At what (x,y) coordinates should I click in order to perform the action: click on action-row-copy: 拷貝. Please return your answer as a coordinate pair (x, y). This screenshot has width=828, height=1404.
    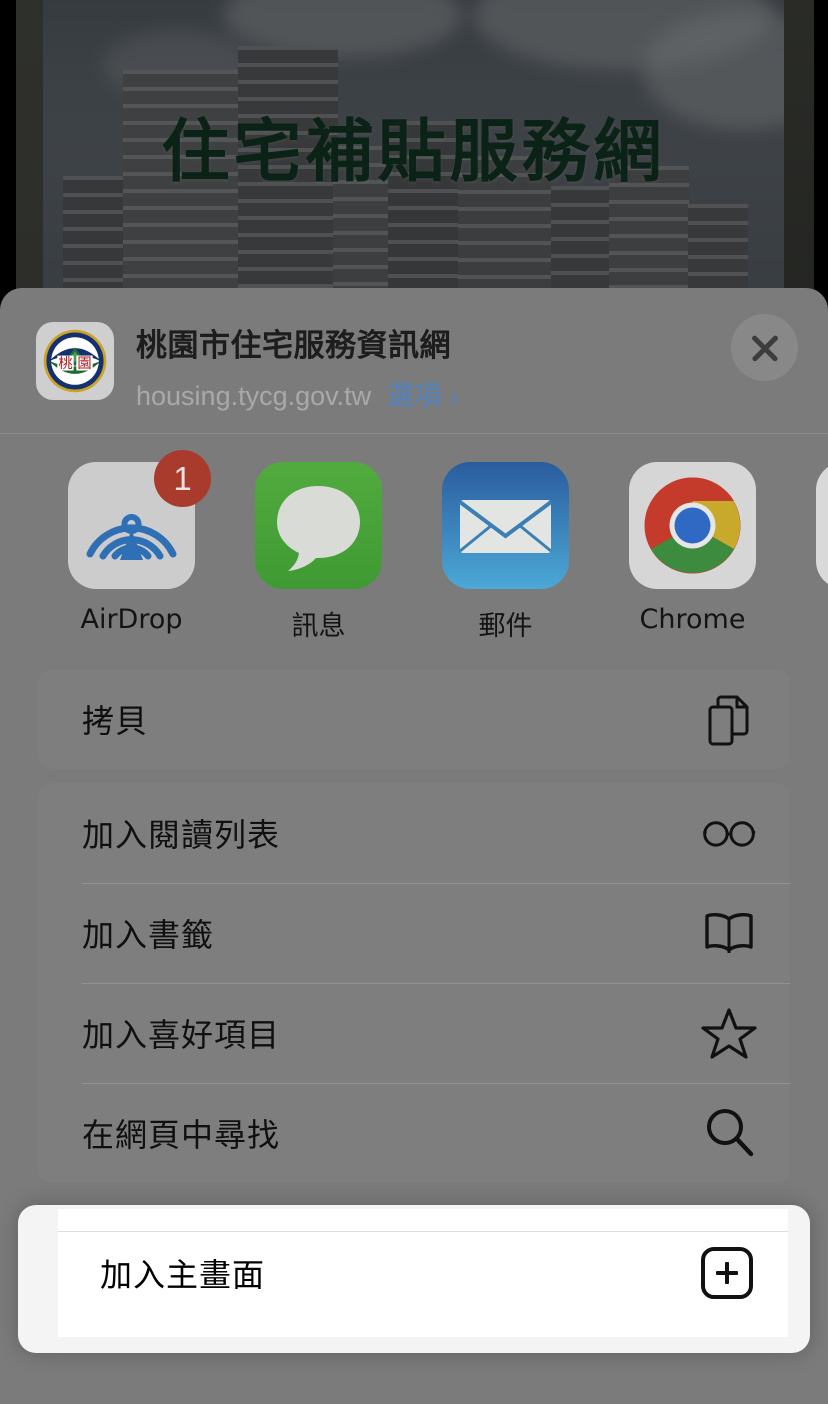
    Looking at the image, I should click on (414, 719).